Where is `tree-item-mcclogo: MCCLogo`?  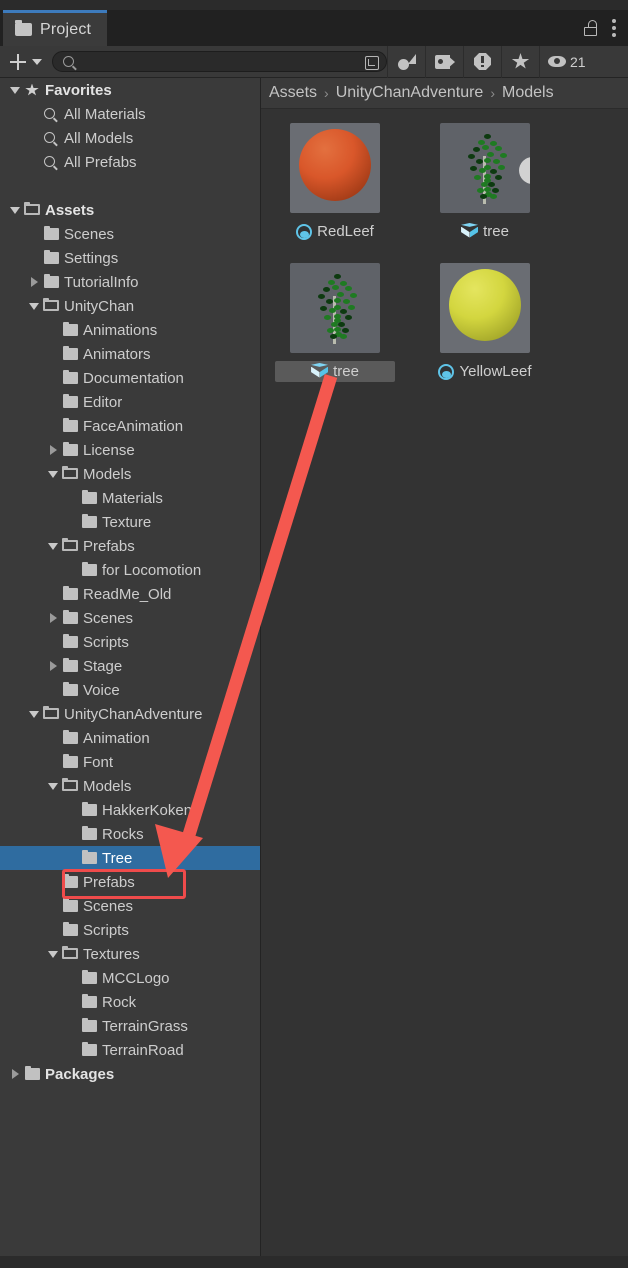 tree-item-mcclogo: MCCLogo is located at coordinates (130, 978).